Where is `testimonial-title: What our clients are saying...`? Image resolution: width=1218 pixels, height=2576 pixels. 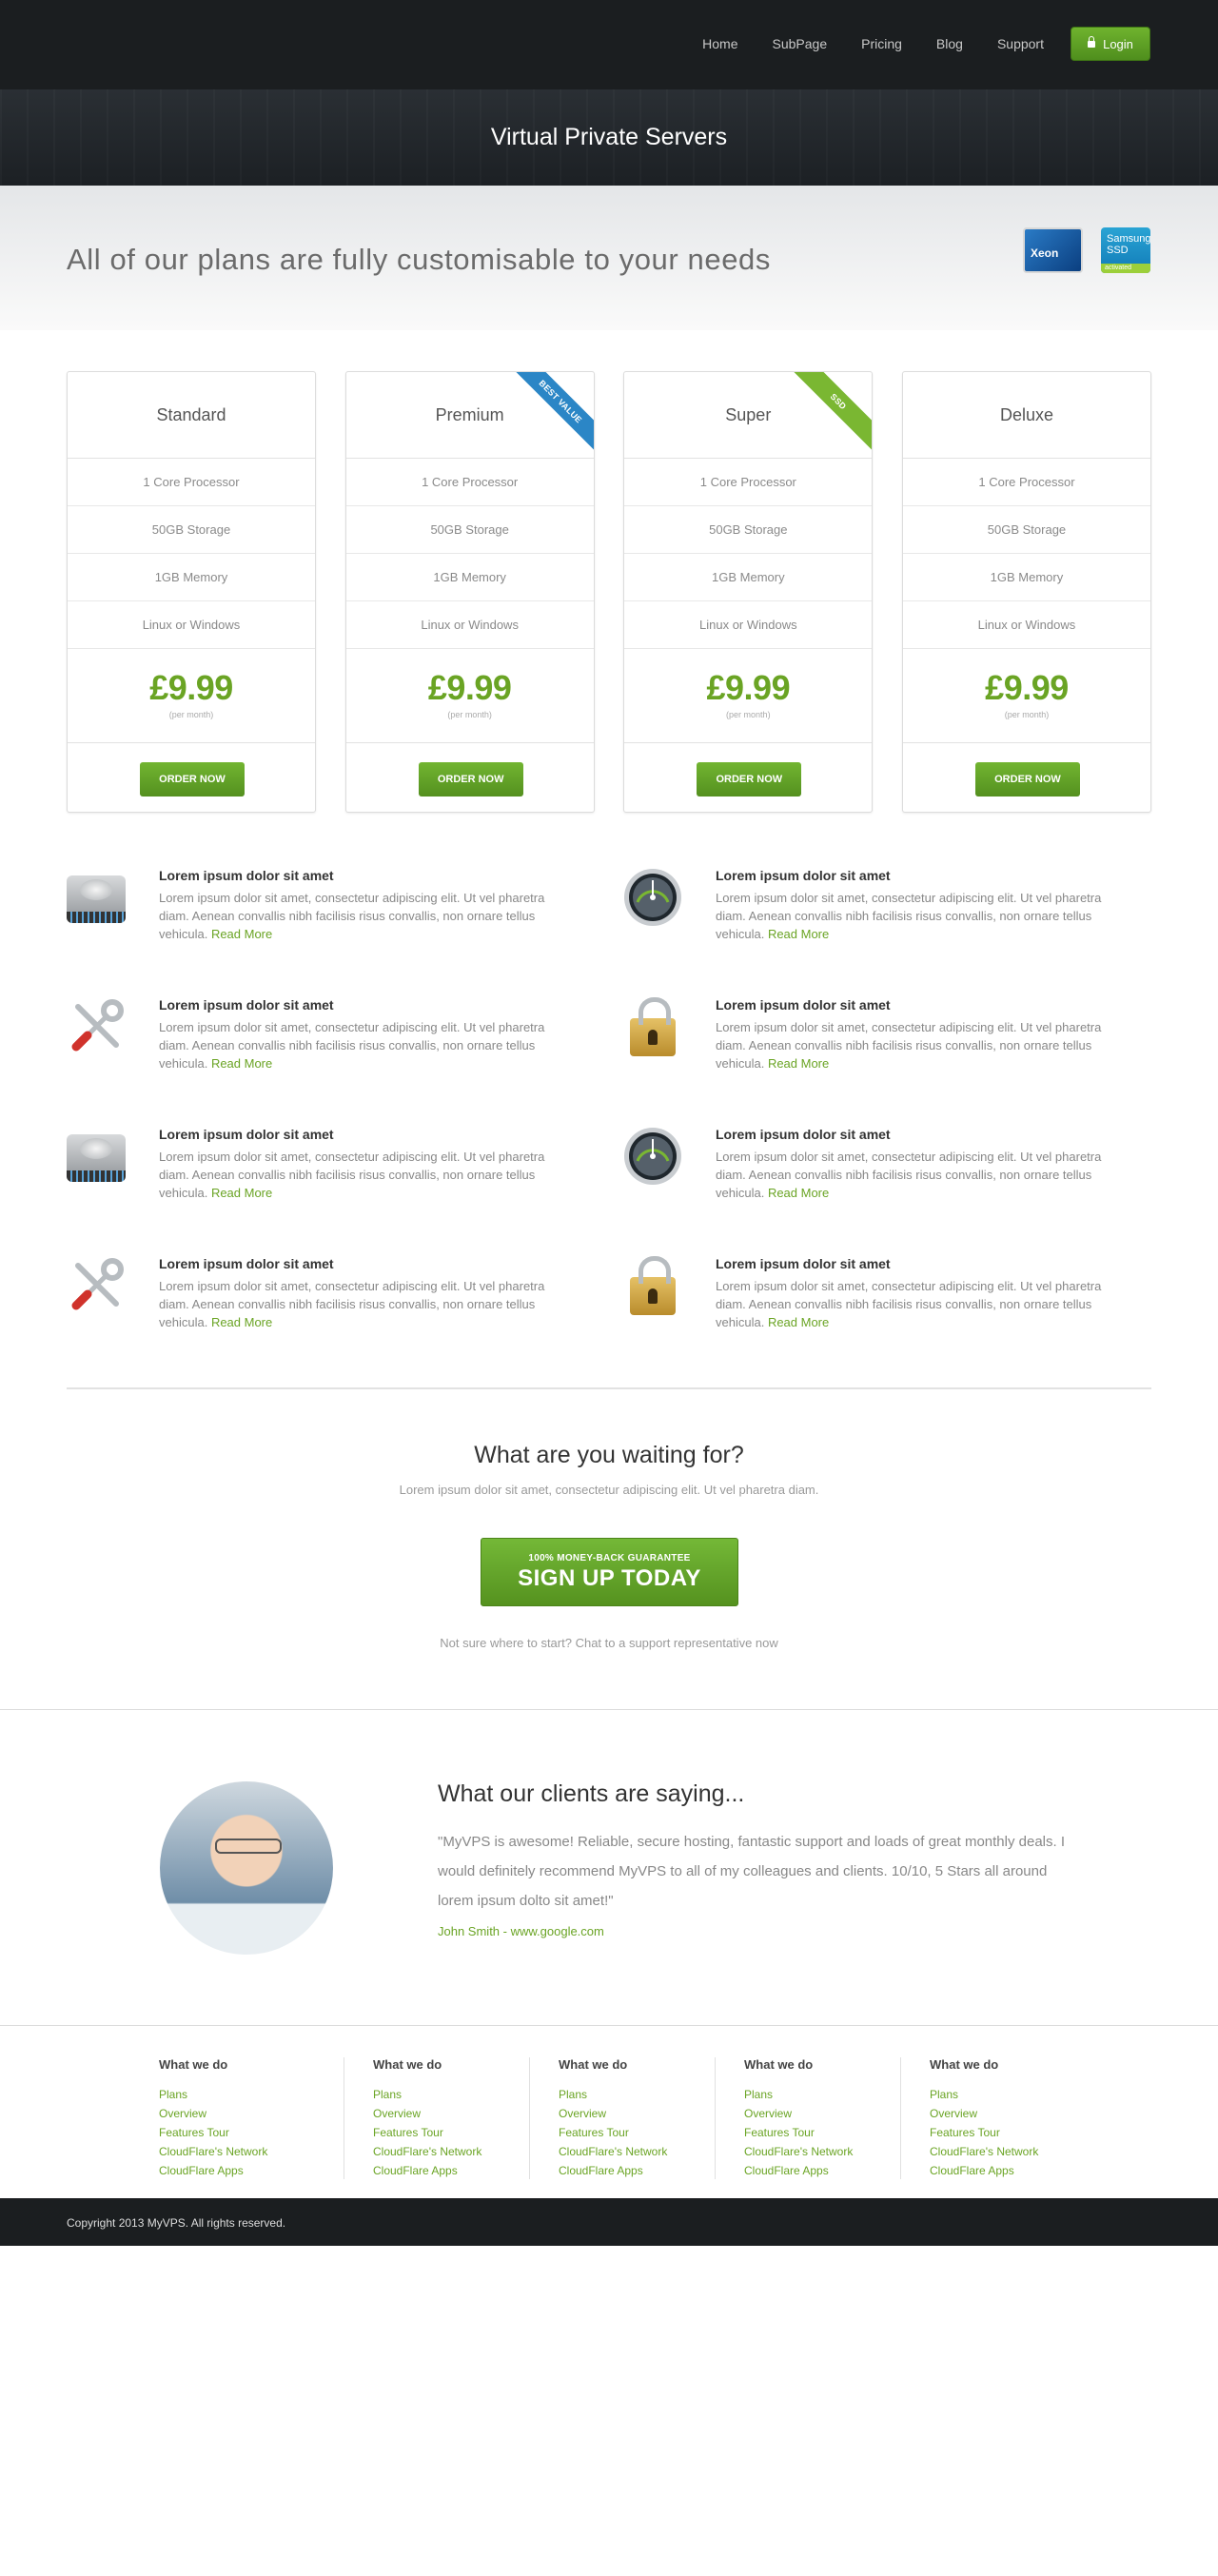
testimonial-title: What our clients are saying... is located at coordinates (591, 1793).